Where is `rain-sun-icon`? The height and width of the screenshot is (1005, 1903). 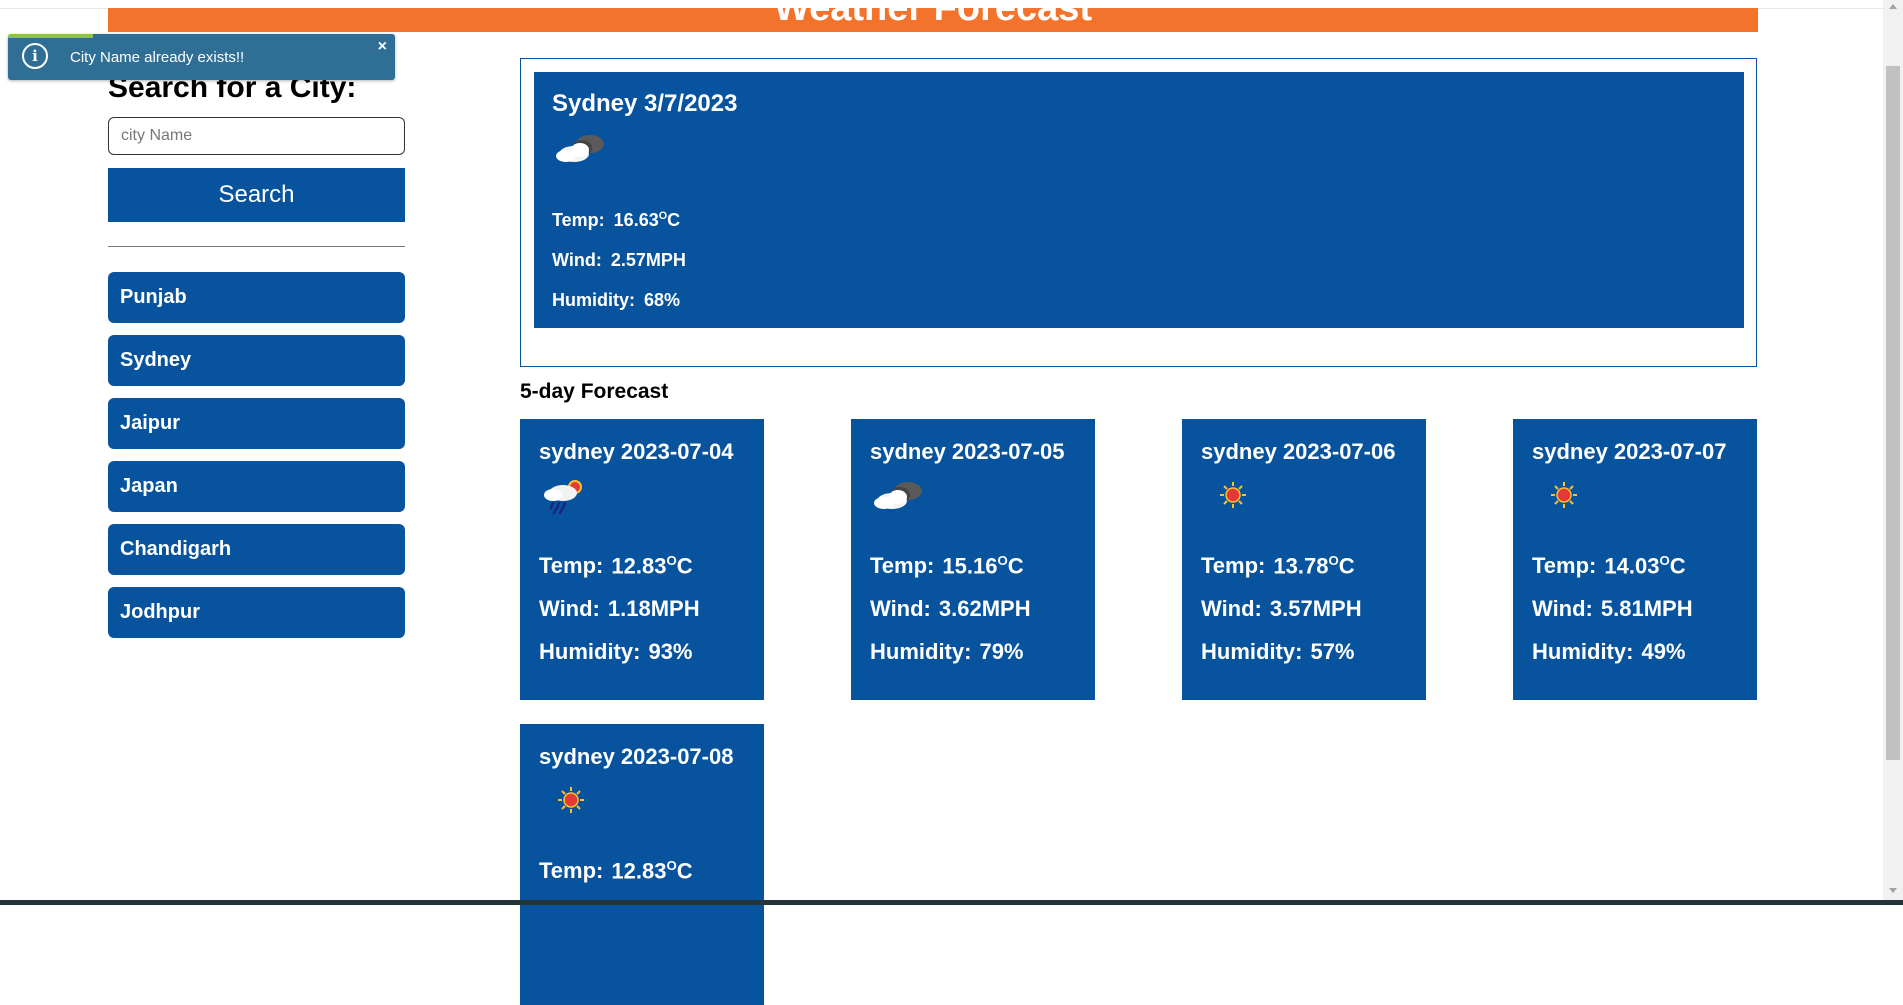 rain-sun-icon is located at coordinates (565, 497).